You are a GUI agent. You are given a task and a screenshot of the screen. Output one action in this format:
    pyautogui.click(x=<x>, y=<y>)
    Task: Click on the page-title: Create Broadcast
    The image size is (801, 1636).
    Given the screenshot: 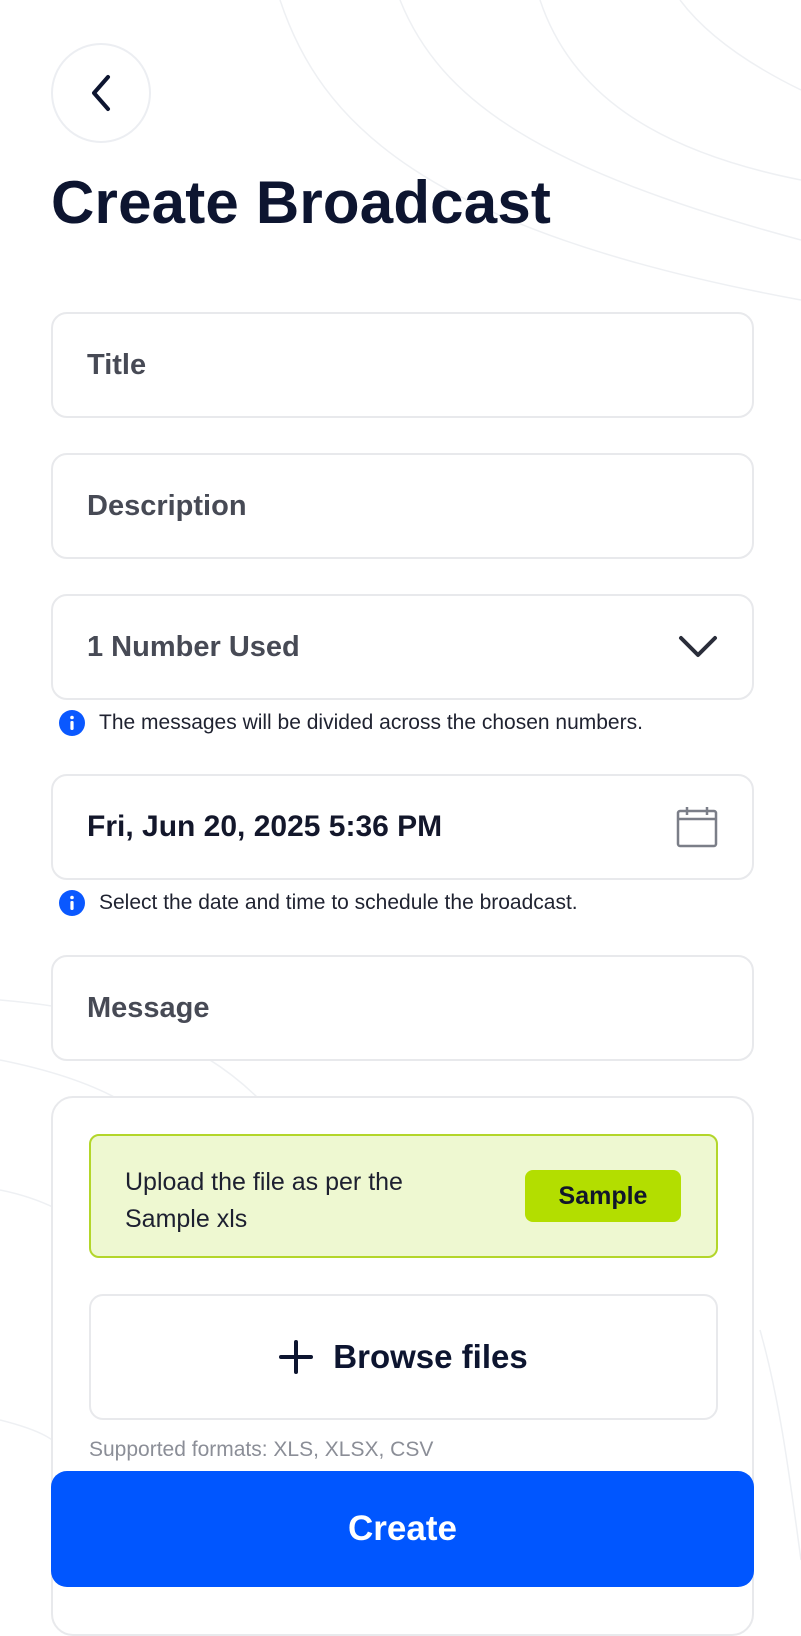 What is the action you would take?
    pyautogui.click(x=301, y=202)
    